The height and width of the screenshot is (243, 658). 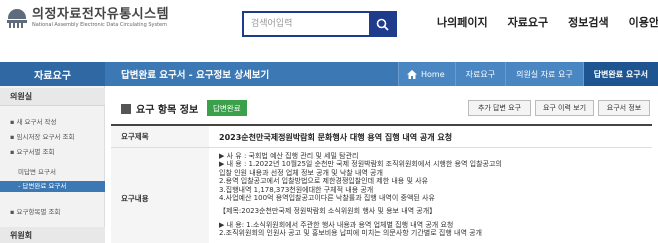 What do you see at coordinates (462, 22) in the screenshot?
I see `gnb-my-page: 나의페이지` at bounding box center [462, 22].